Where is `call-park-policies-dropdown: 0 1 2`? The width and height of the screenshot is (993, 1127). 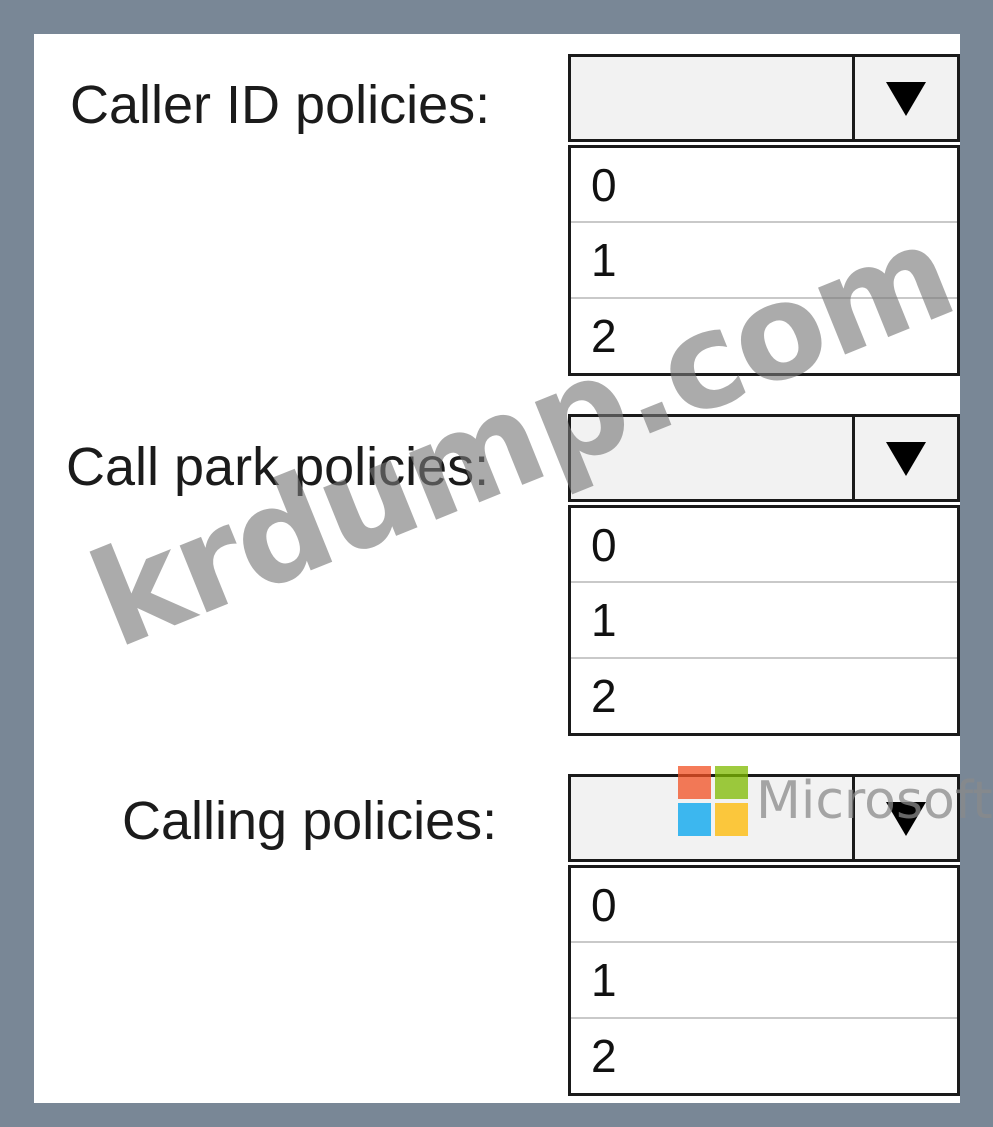
call-park-policies-dropdown: 0 1 2 is located at coordinates (764, 575).